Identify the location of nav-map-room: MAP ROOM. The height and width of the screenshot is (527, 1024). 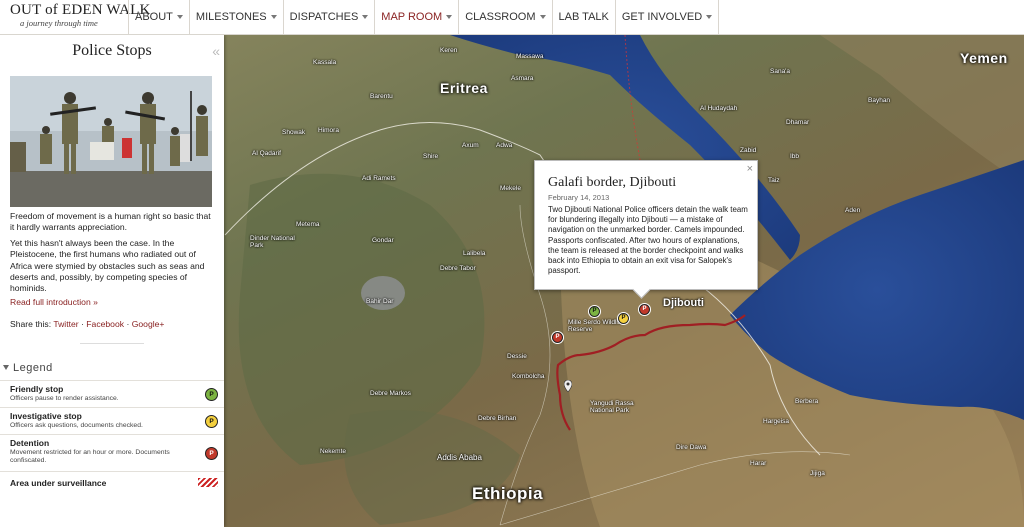
(416, 17).